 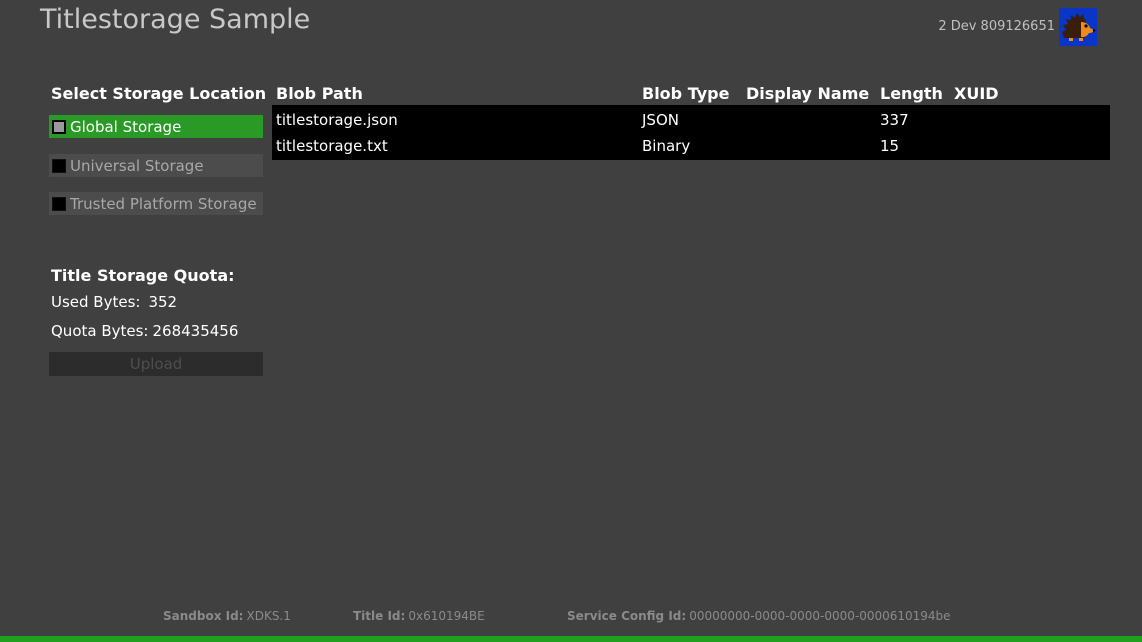 I want to click on column-header-blob-path: Blob Path, so click(x=319, y=93).